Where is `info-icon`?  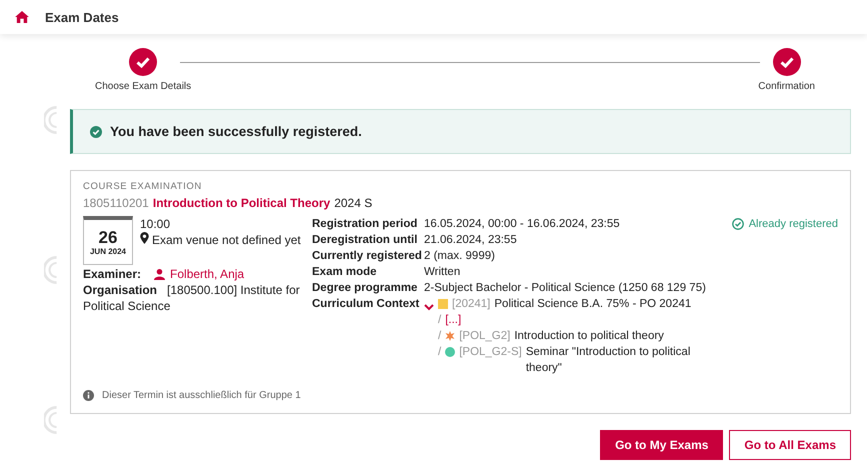
info-icon is located at coordinates (88, 395).